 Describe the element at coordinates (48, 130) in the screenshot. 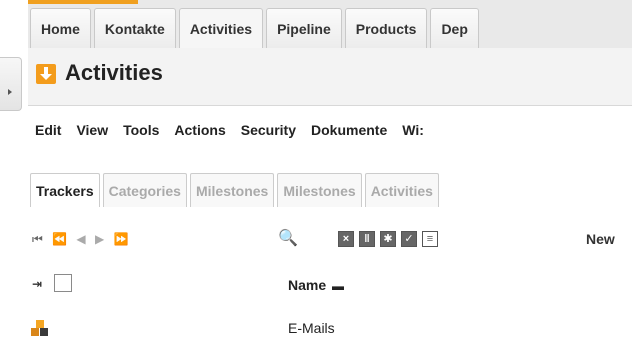

I see `menu-edit: Edit` at that location.